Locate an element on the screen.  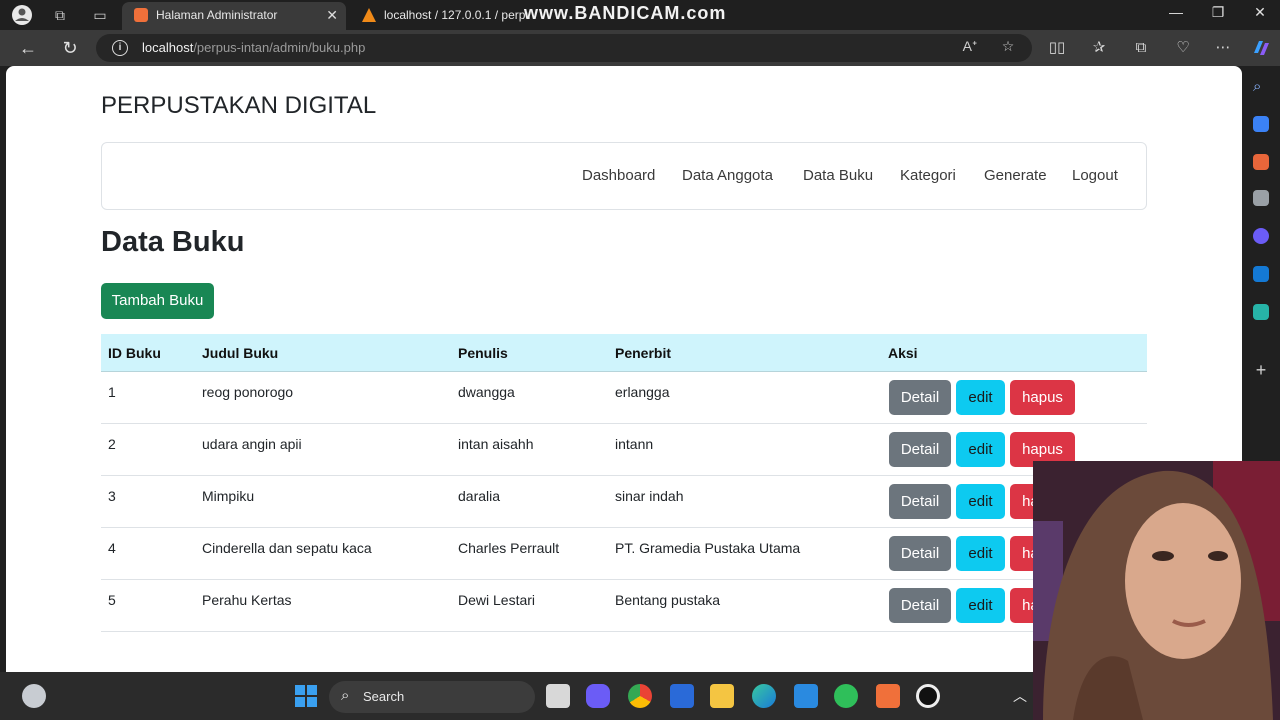
column-header-id: ID Buku is located at coordinates (134, 353).